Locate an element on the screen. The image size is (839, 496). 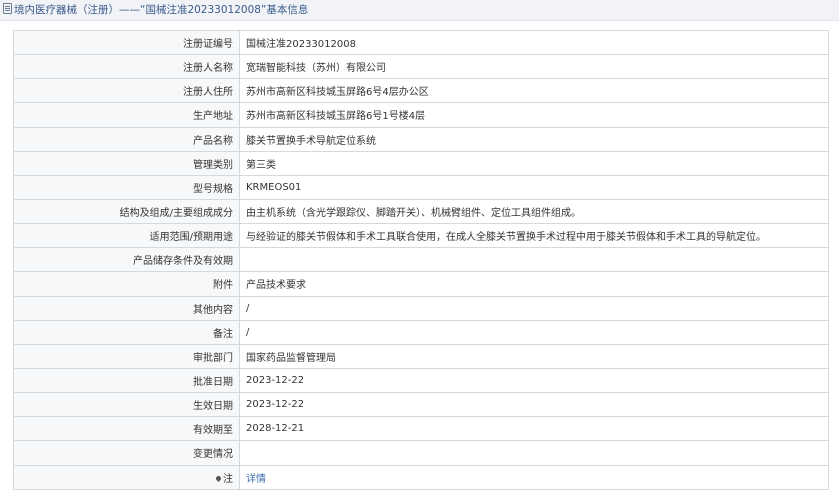
document-icon is located at coordinates (7, 8).